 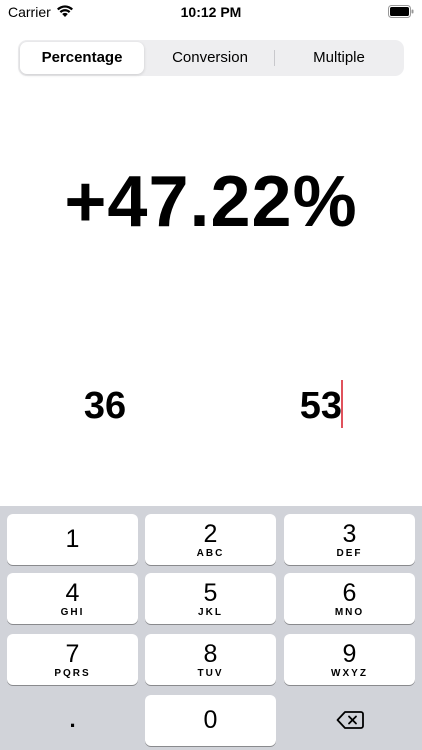 What do you see at coordinates (72, 593) in the screenshot?
I see `key-digit: 4` at bounding box center [72, 593].